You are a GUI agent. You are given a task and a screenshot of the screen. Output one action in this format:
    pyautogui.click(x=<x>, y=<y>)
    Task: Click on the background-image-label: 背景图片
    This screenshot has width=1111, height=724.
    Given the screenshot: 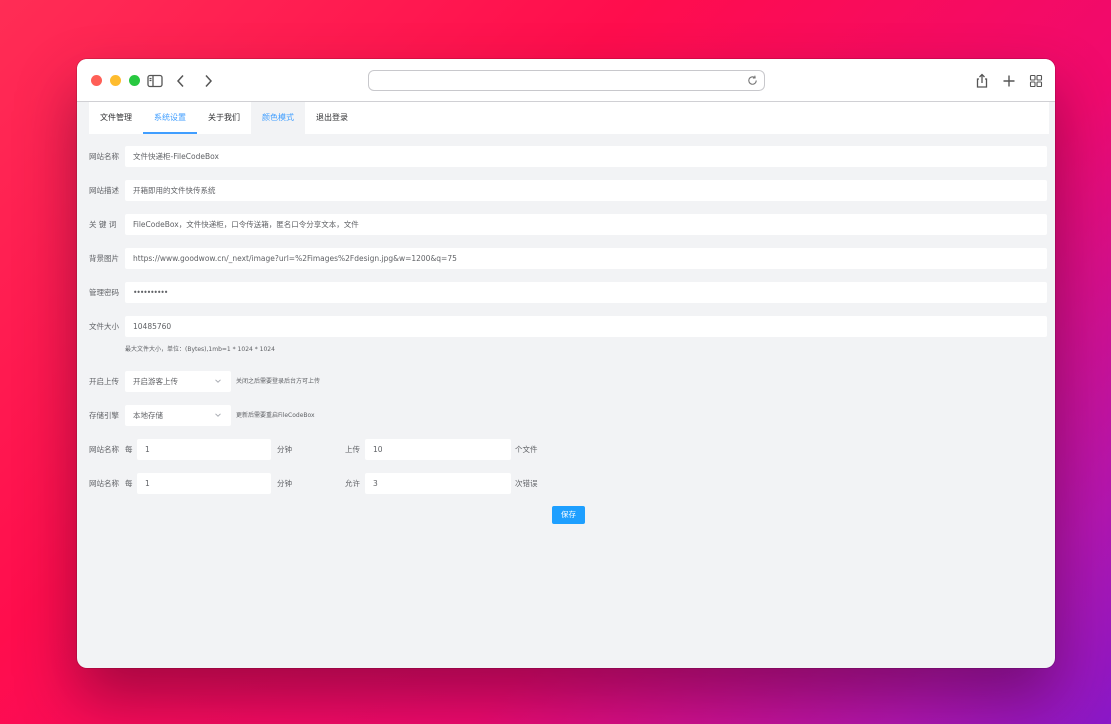 What is the action you would take?
    pyautogui.click(x=104, y=258)
    